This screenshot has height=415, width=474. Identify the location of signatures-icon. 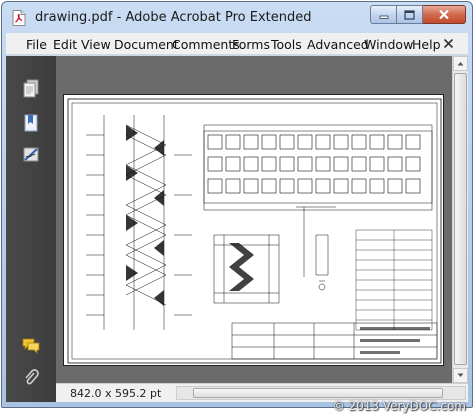
(31, 155).